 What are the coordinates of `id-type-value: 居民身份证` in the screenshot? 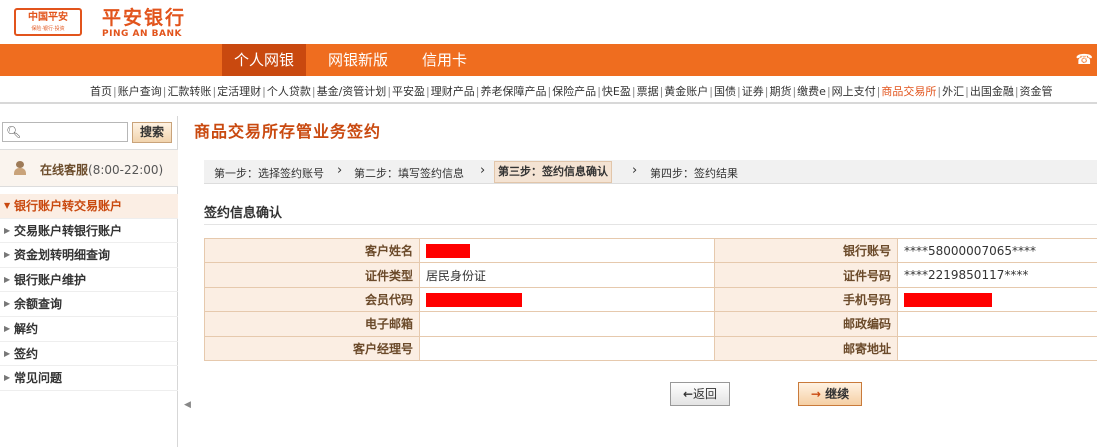 It's located at (567, 275).